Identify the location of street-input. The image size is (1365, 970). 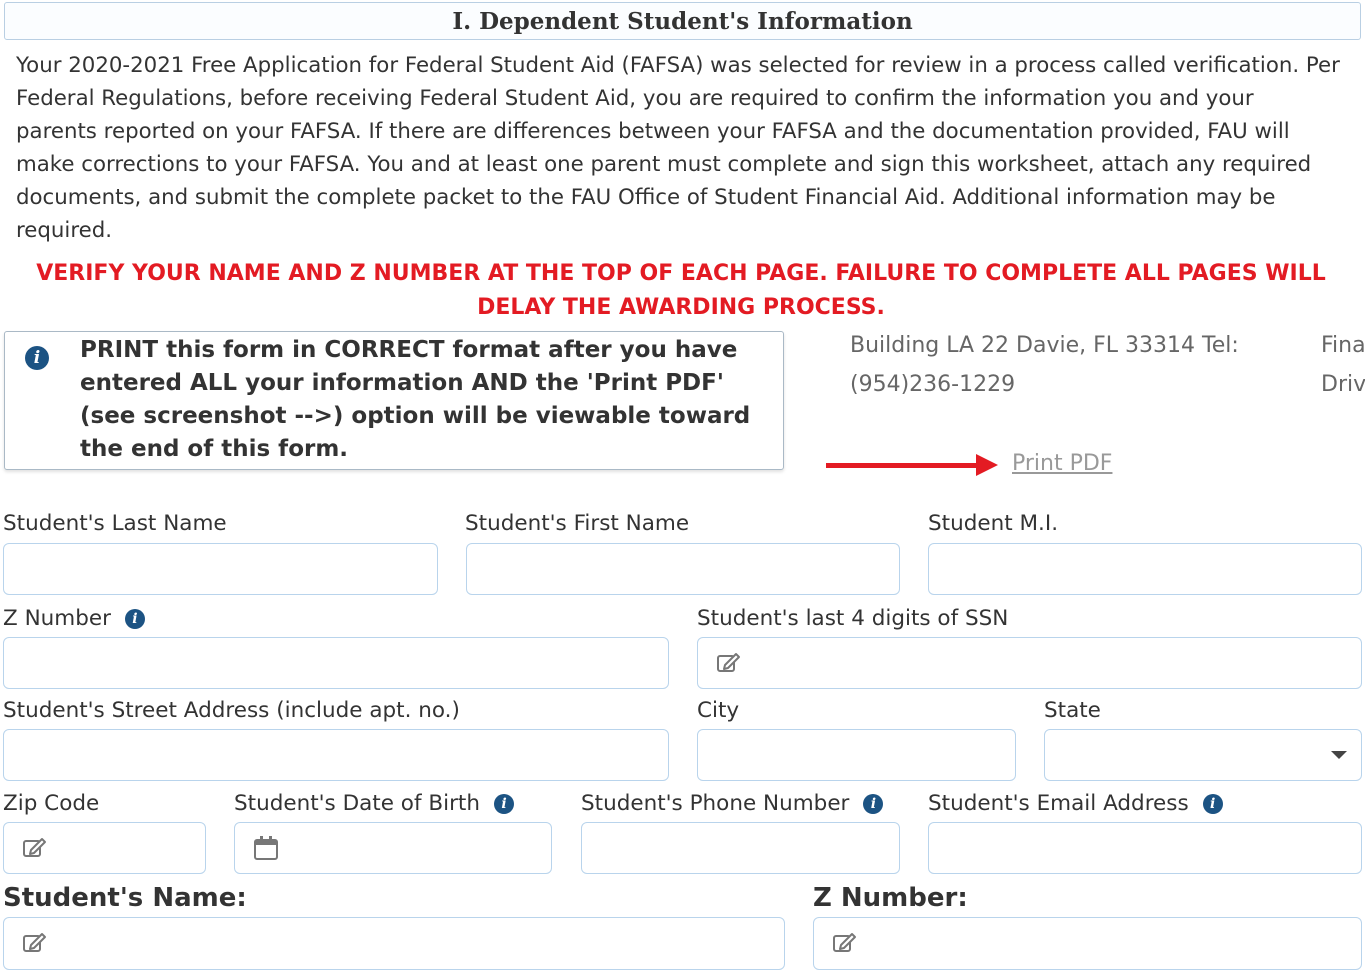
(336, 755).